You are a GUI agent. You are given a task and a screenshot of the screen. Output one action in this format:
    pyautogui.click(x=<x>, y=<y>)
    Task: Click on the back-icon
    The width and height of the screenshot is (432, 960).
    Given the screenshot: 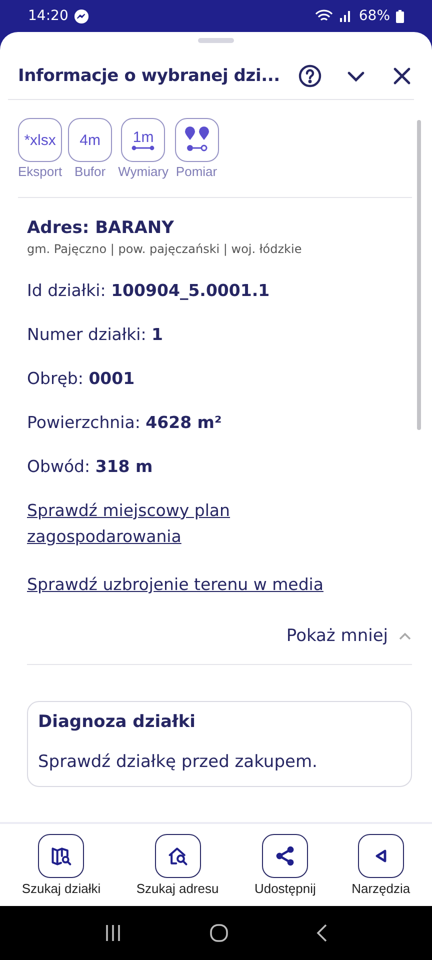 What is the action you would take?
    pyautogui.click(x=322, y=933)
    